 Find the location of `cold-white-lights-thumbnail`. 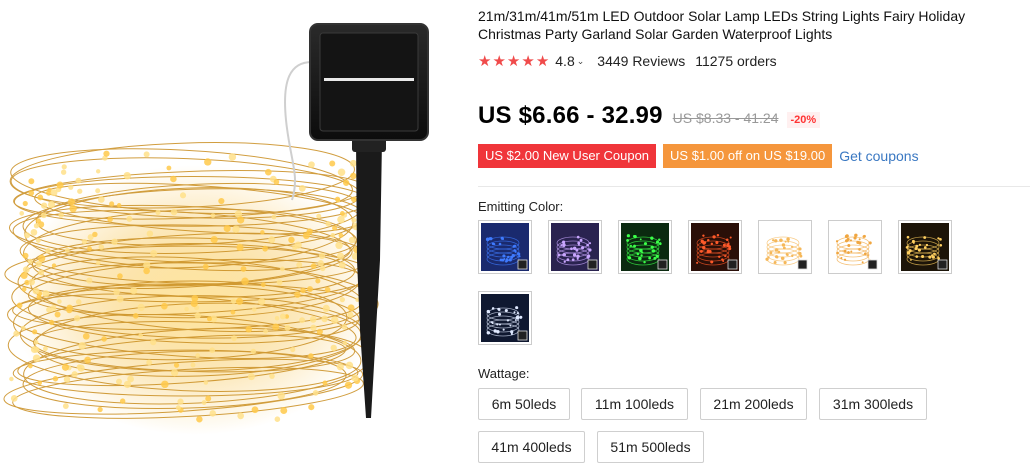

cold-white-lights-thumbnail is located at coordinates (505, 318).